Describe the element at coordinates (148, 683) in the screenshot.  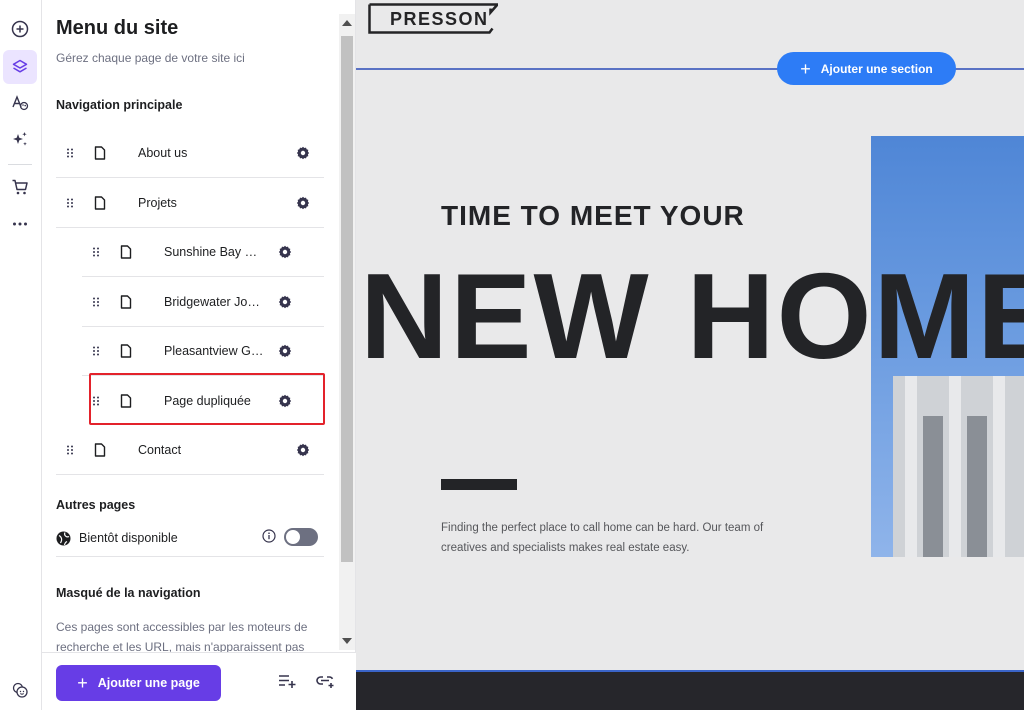
I see `add-page-label: Ajouter une page` at that location.